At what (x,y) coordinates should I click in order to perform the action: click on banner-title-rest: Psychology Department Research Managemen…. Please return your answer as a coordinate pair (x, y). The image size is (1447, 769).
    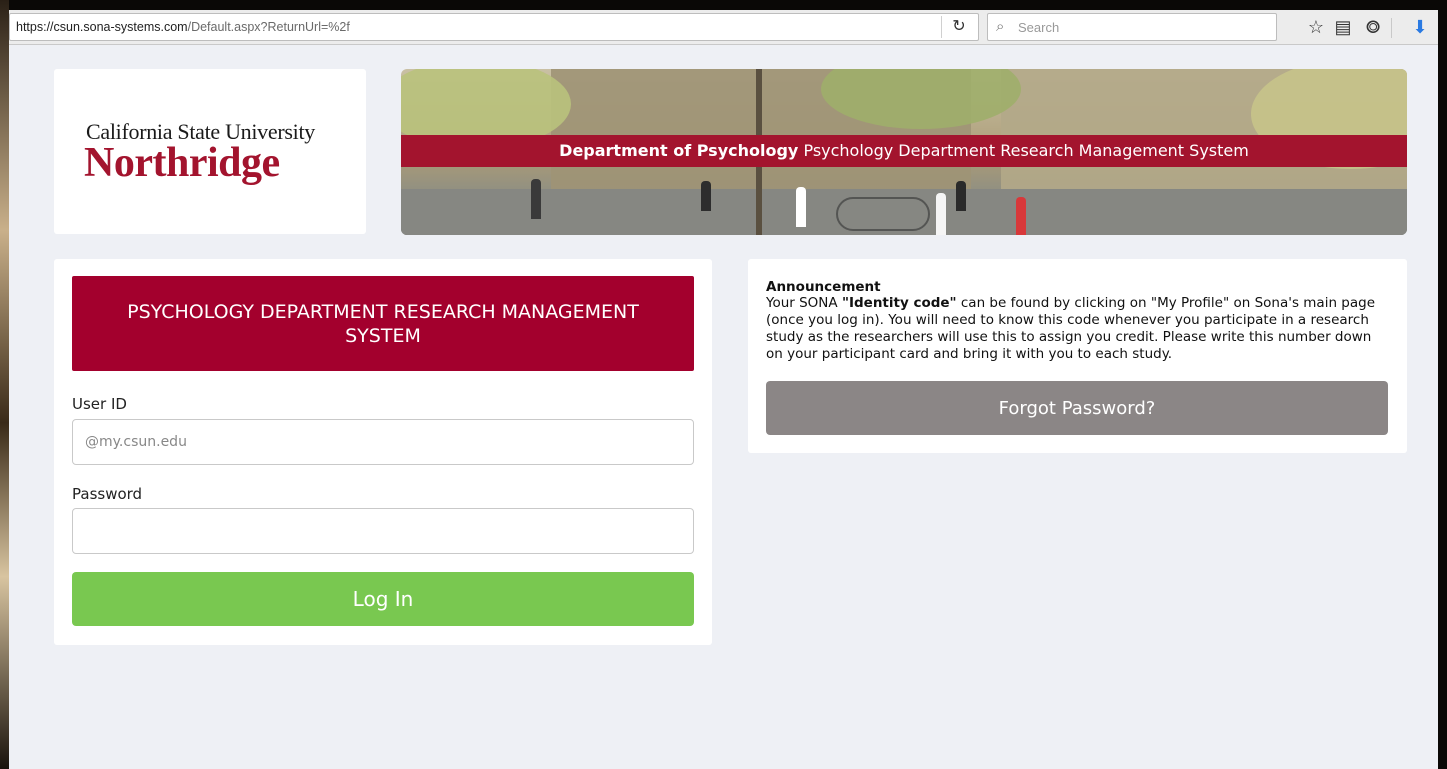
    Looking at the image, I should click on (1023, 150).